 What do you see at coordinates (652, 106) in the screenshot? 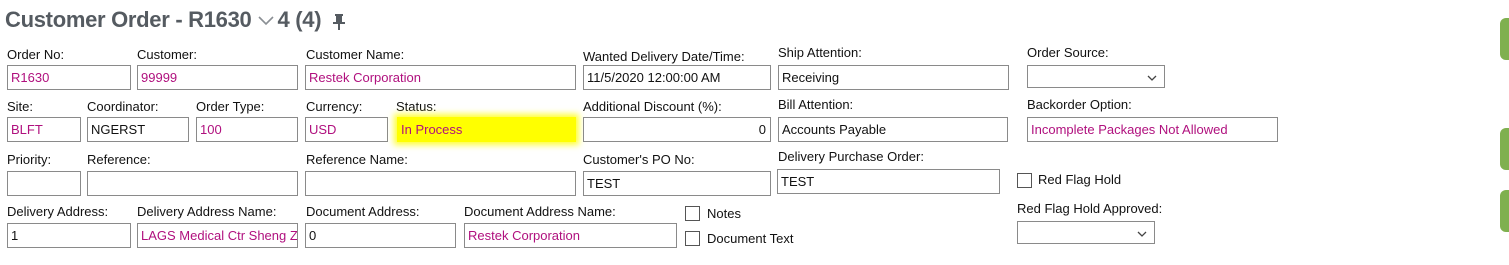
I see `additional-discount-label: Additional Discount (%):` at bounding box center [652, 106].